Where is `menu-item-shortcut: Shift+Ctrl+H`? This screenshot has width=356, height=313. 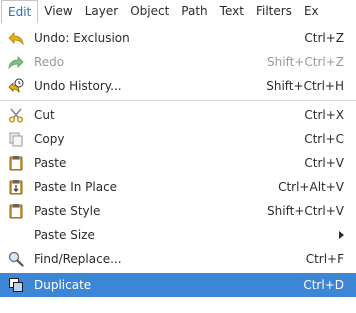
menu-item-shortcut: Shift+Ctrl+H is located at coordinates (305, 86).